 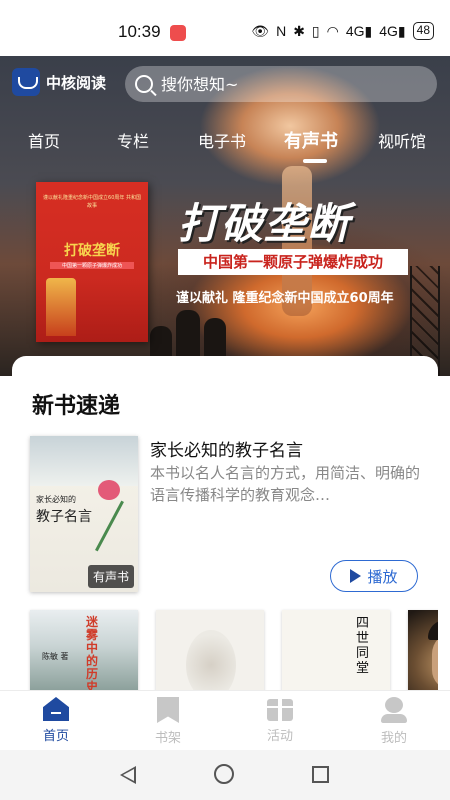 What do you see at coordinates (61, 307) in the screenshot?
I see `tiananmen-illustration` at bounding box center [61, 307].